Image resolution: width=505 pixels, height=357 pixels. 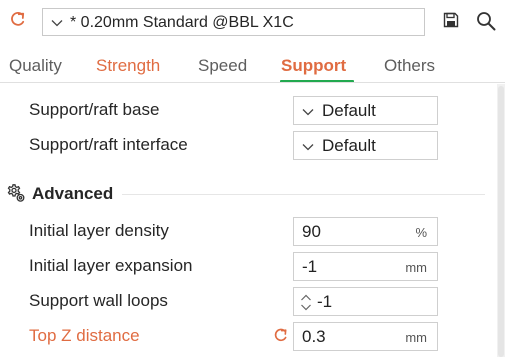 I want to click on stepper-icon, so click(x=306, y=302).